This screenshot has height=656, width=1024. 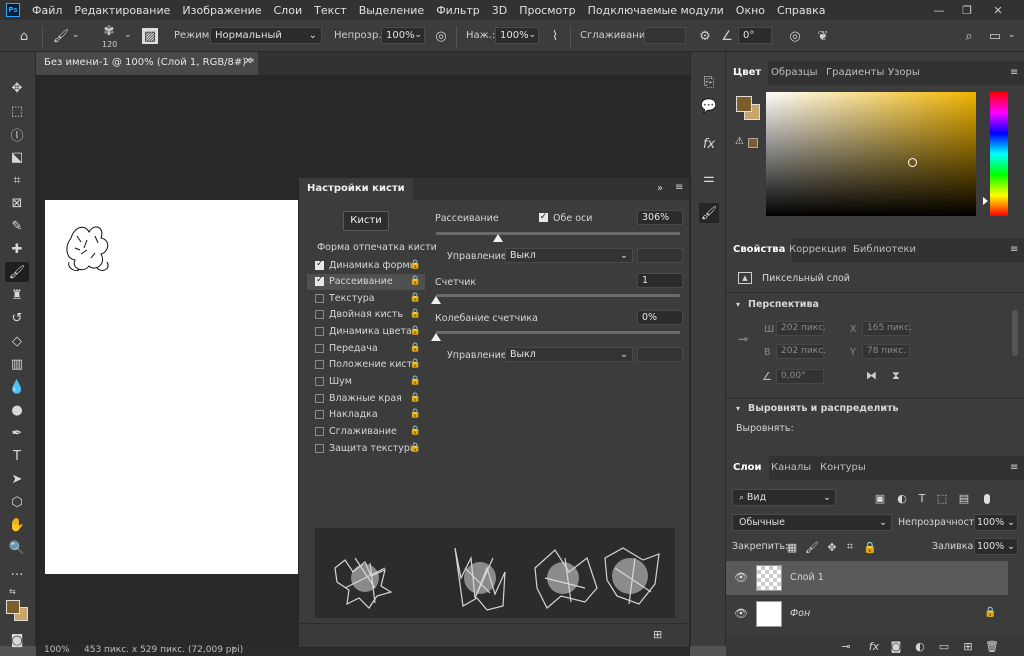 What do you see at coordinates (17, 433) in the screenshot?
I see `pen-tool-icon: ✒` at bounding box center [17, 433].